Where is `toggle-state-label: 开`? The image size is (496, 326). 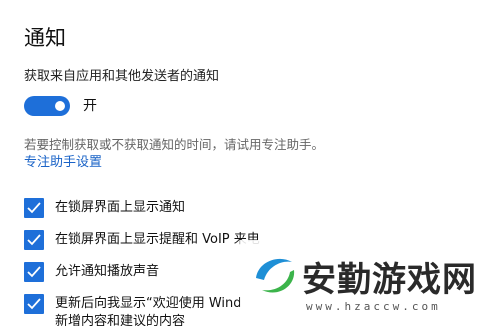
toggle-state-label: 开 is located at coordinates (90, 106).